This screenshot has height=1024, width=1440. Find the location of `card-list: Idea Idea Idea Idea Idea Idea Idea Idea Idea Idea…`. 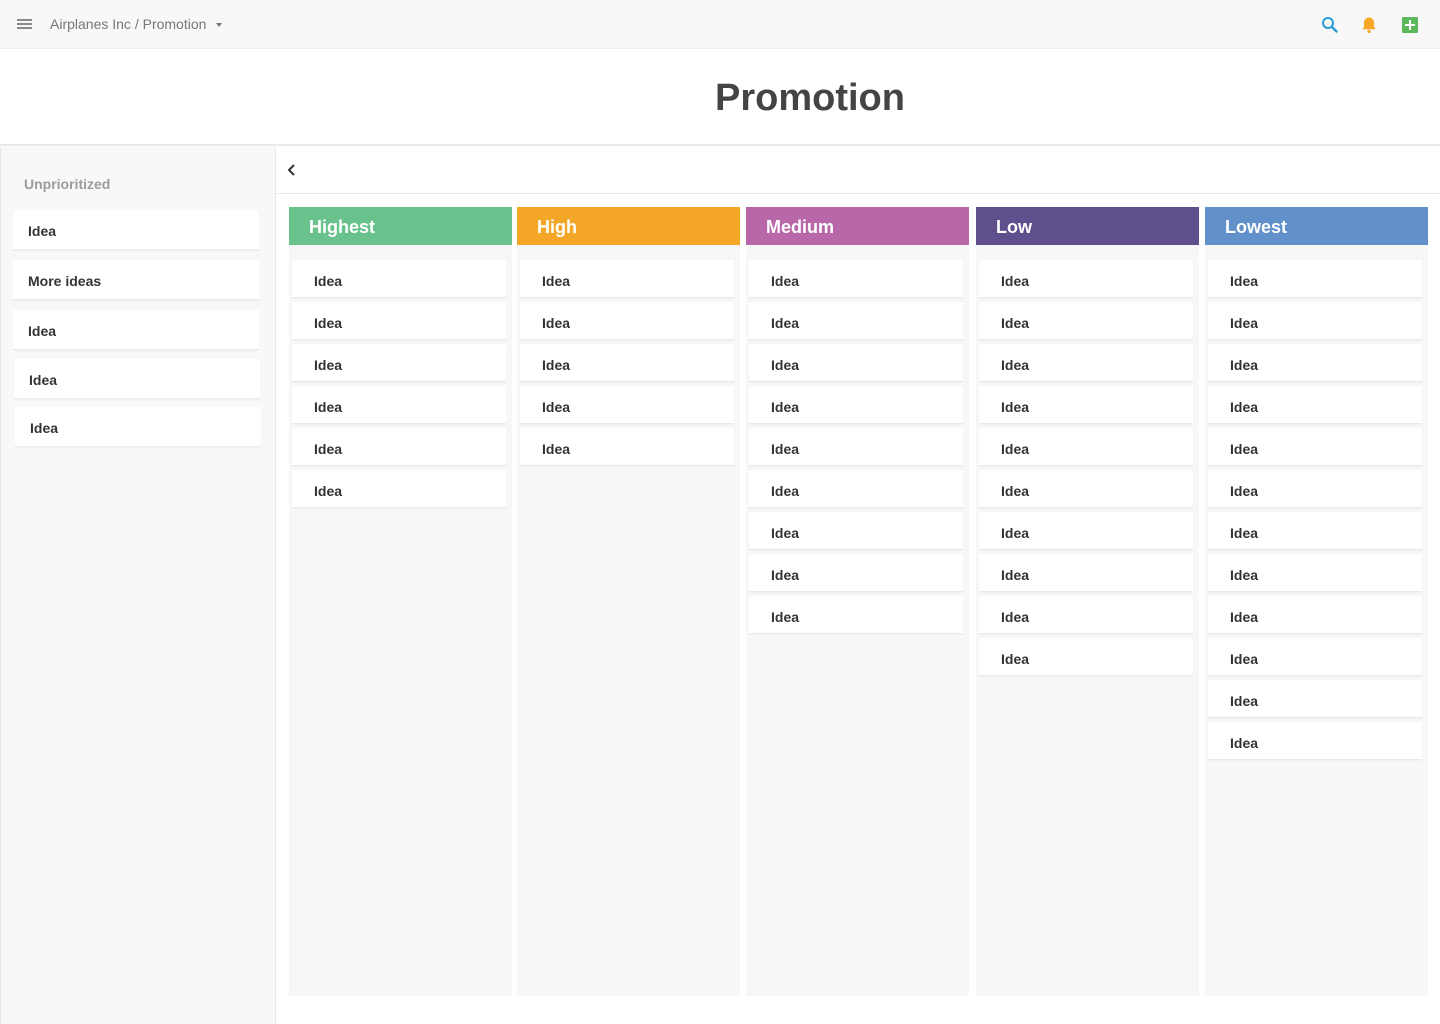

card-list: Idea Idea Idea Idea Idea Idea Idea Idea Idea Idea… is located at coordinates (1316, 502).